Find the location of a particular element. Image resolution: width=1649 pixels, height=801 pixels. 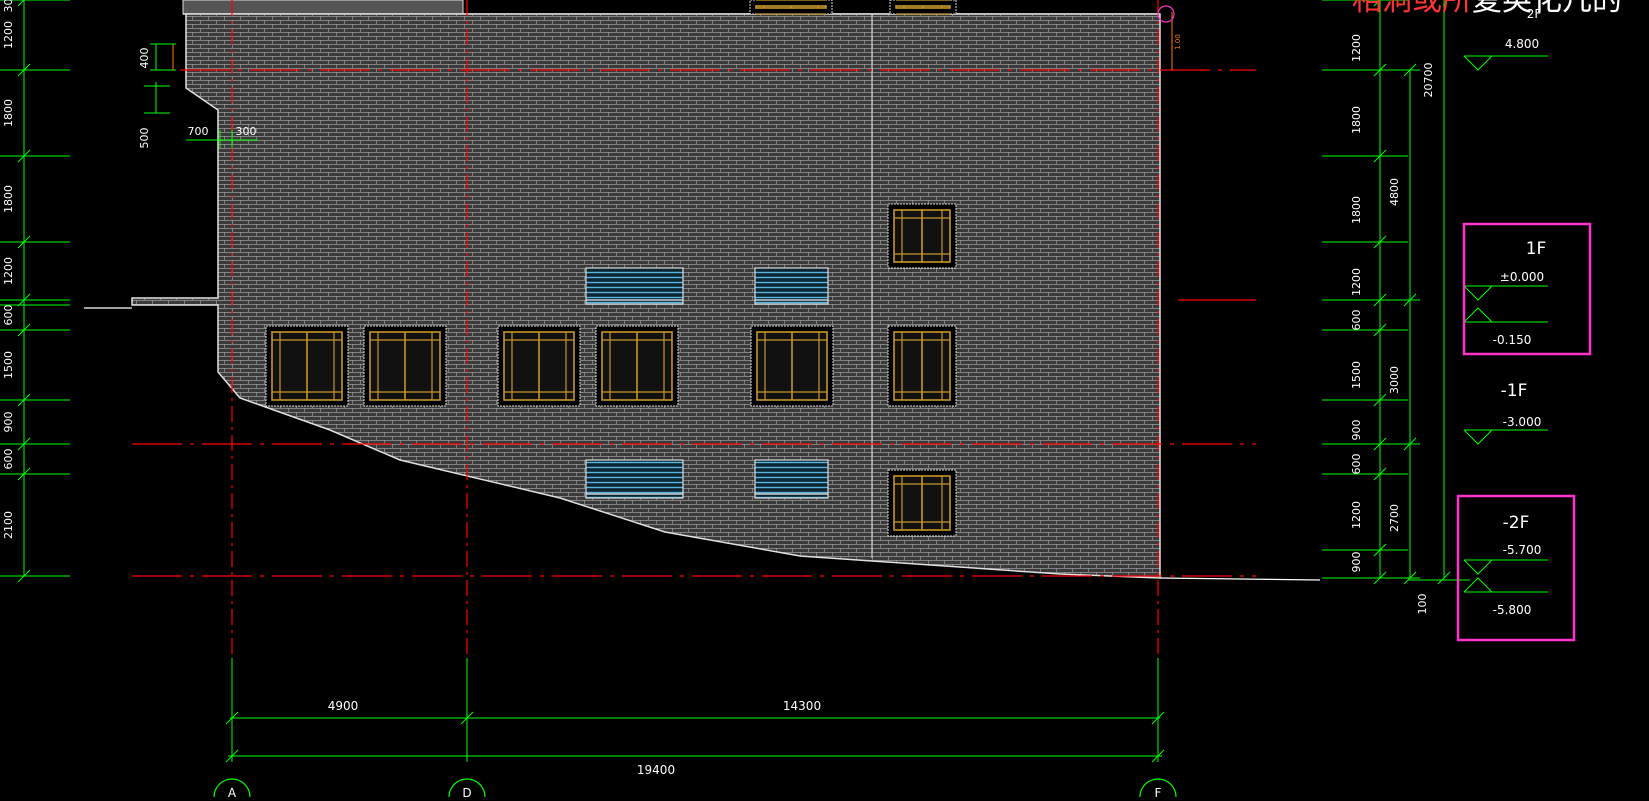

svg-text: 4.800 is located at coordinates (1522, 44).